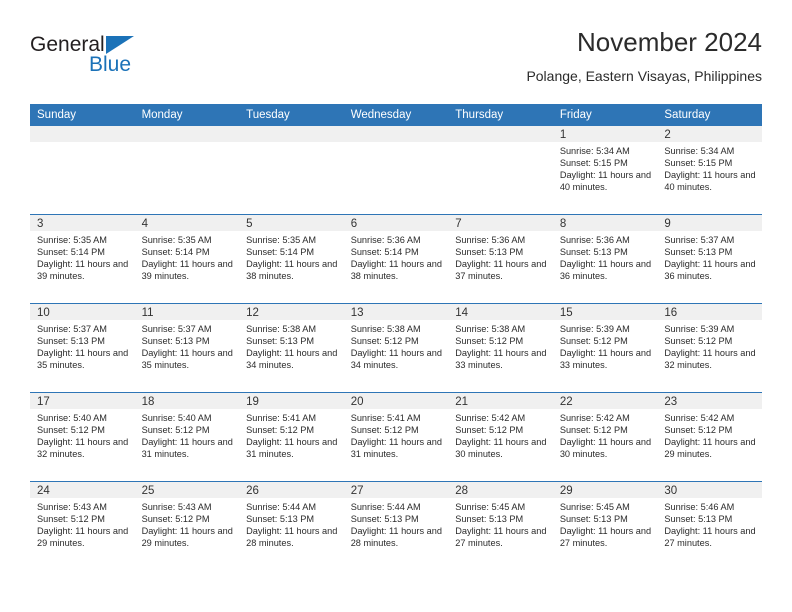 This screenshot has height=612, width=792. Describe the element at coordinates (709, 115) in the screenshot. I see `weekday-header-saturday: Saturday` at that location.